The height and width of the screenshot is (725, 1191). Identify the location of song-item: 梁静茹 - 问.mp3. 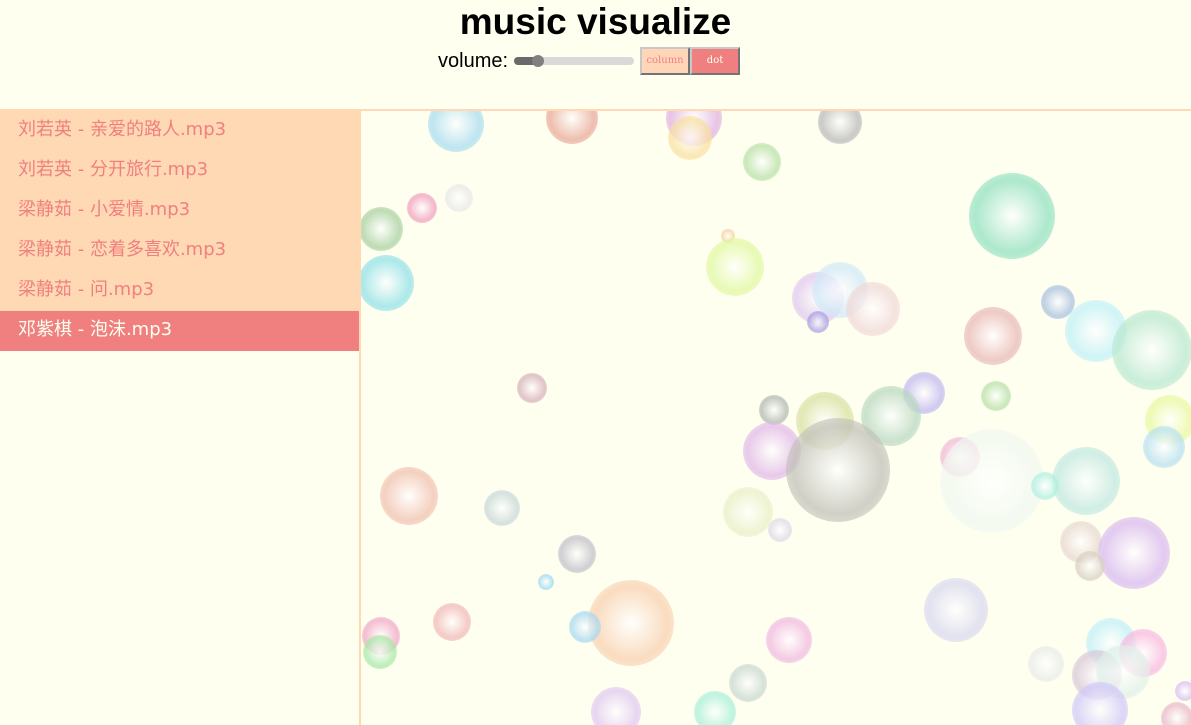
(179, 291).